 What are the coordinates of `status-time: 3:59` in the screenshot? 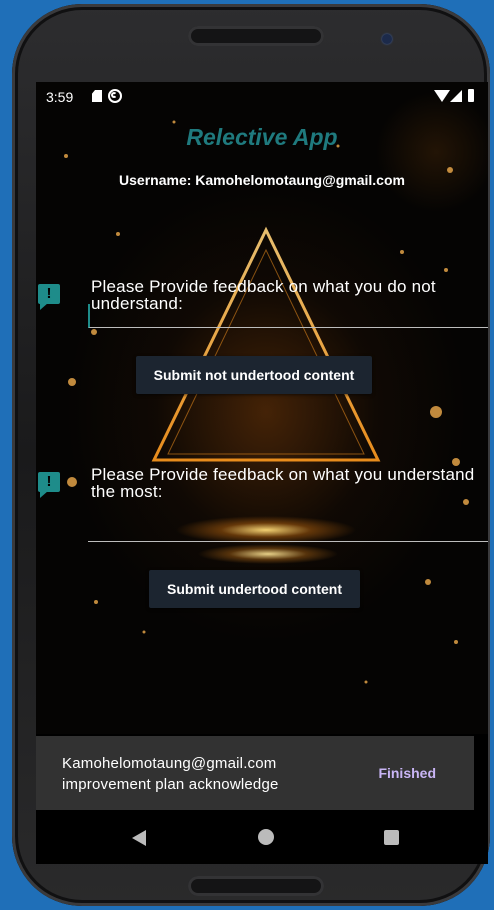 It's located at (60, 97).